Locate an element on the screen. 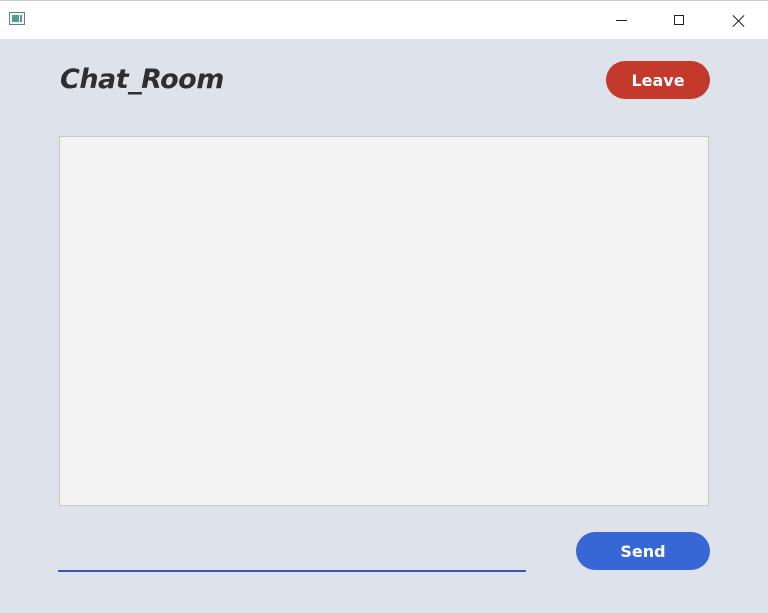 The height and width of the screenshot is (613, 768). maximize-icon is located at coordinates (679, 20).